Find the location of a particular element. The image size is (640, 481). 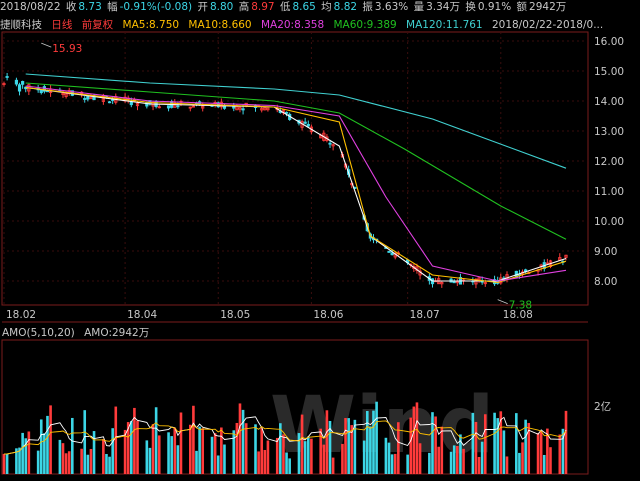

date-tick-label: 18.02 is located at coordinates (21, 315).